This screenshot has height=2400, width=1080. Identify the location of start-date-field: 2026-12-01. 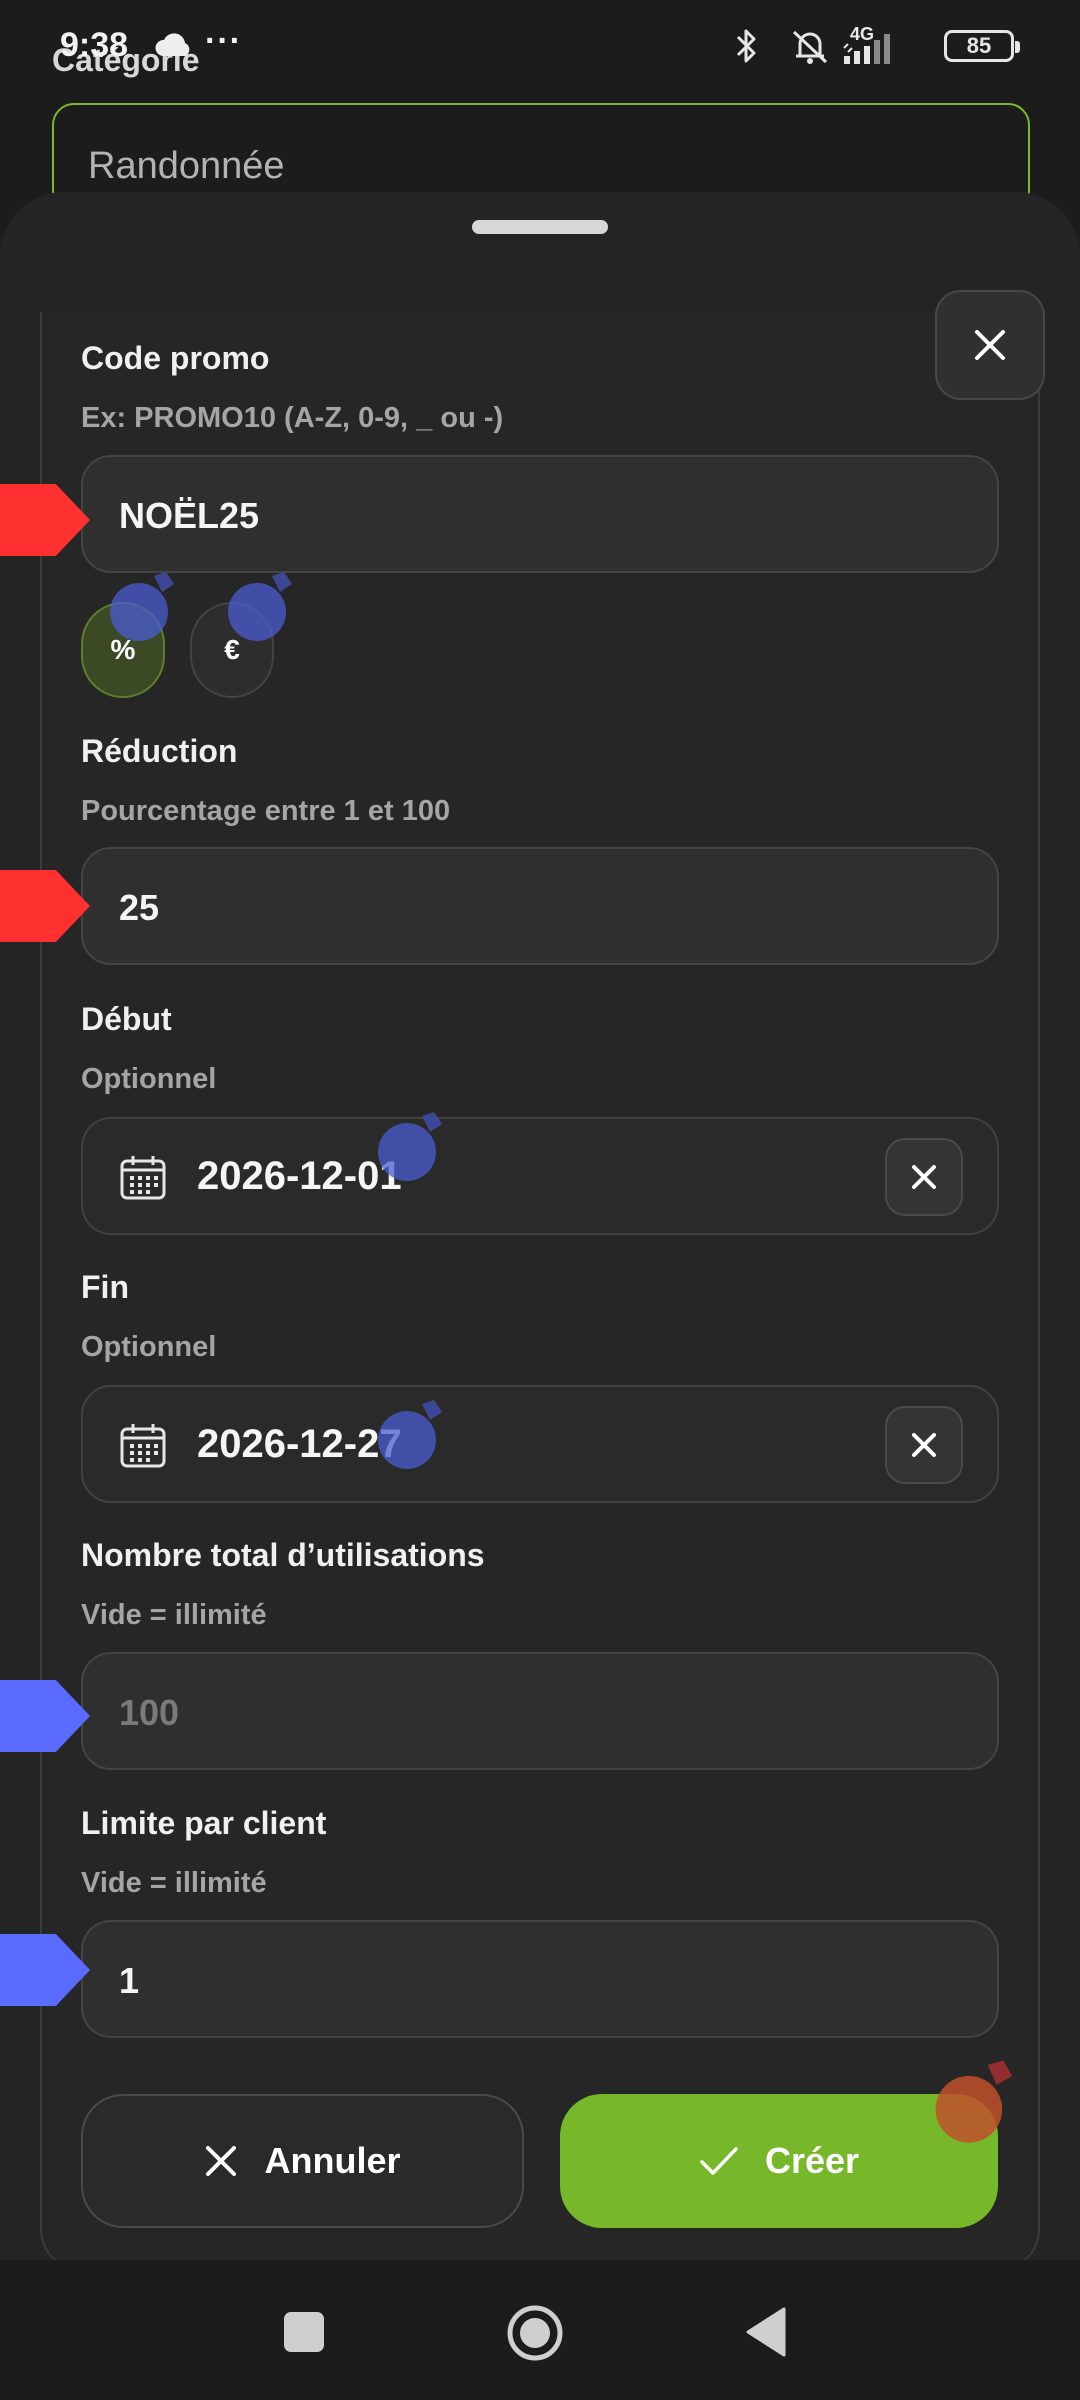
(540, 1176).